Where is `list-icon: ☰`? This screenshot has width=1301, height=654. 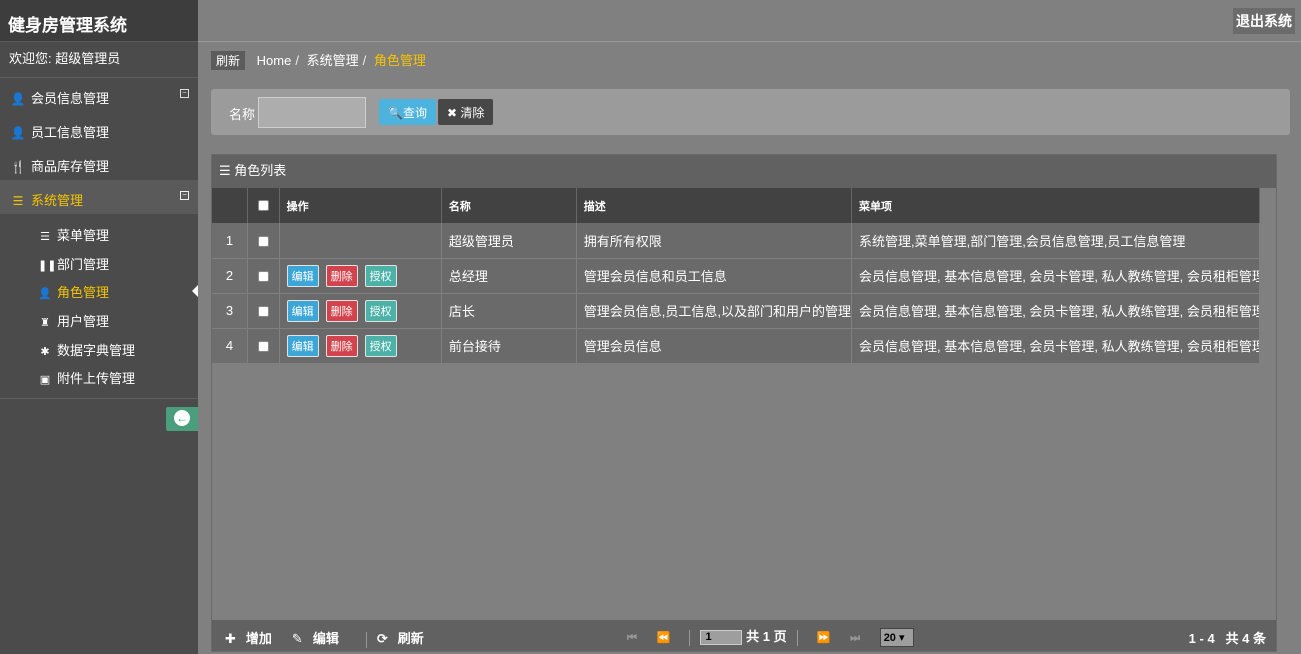 list-icon: ☰ is located at coordinates (225, 170).